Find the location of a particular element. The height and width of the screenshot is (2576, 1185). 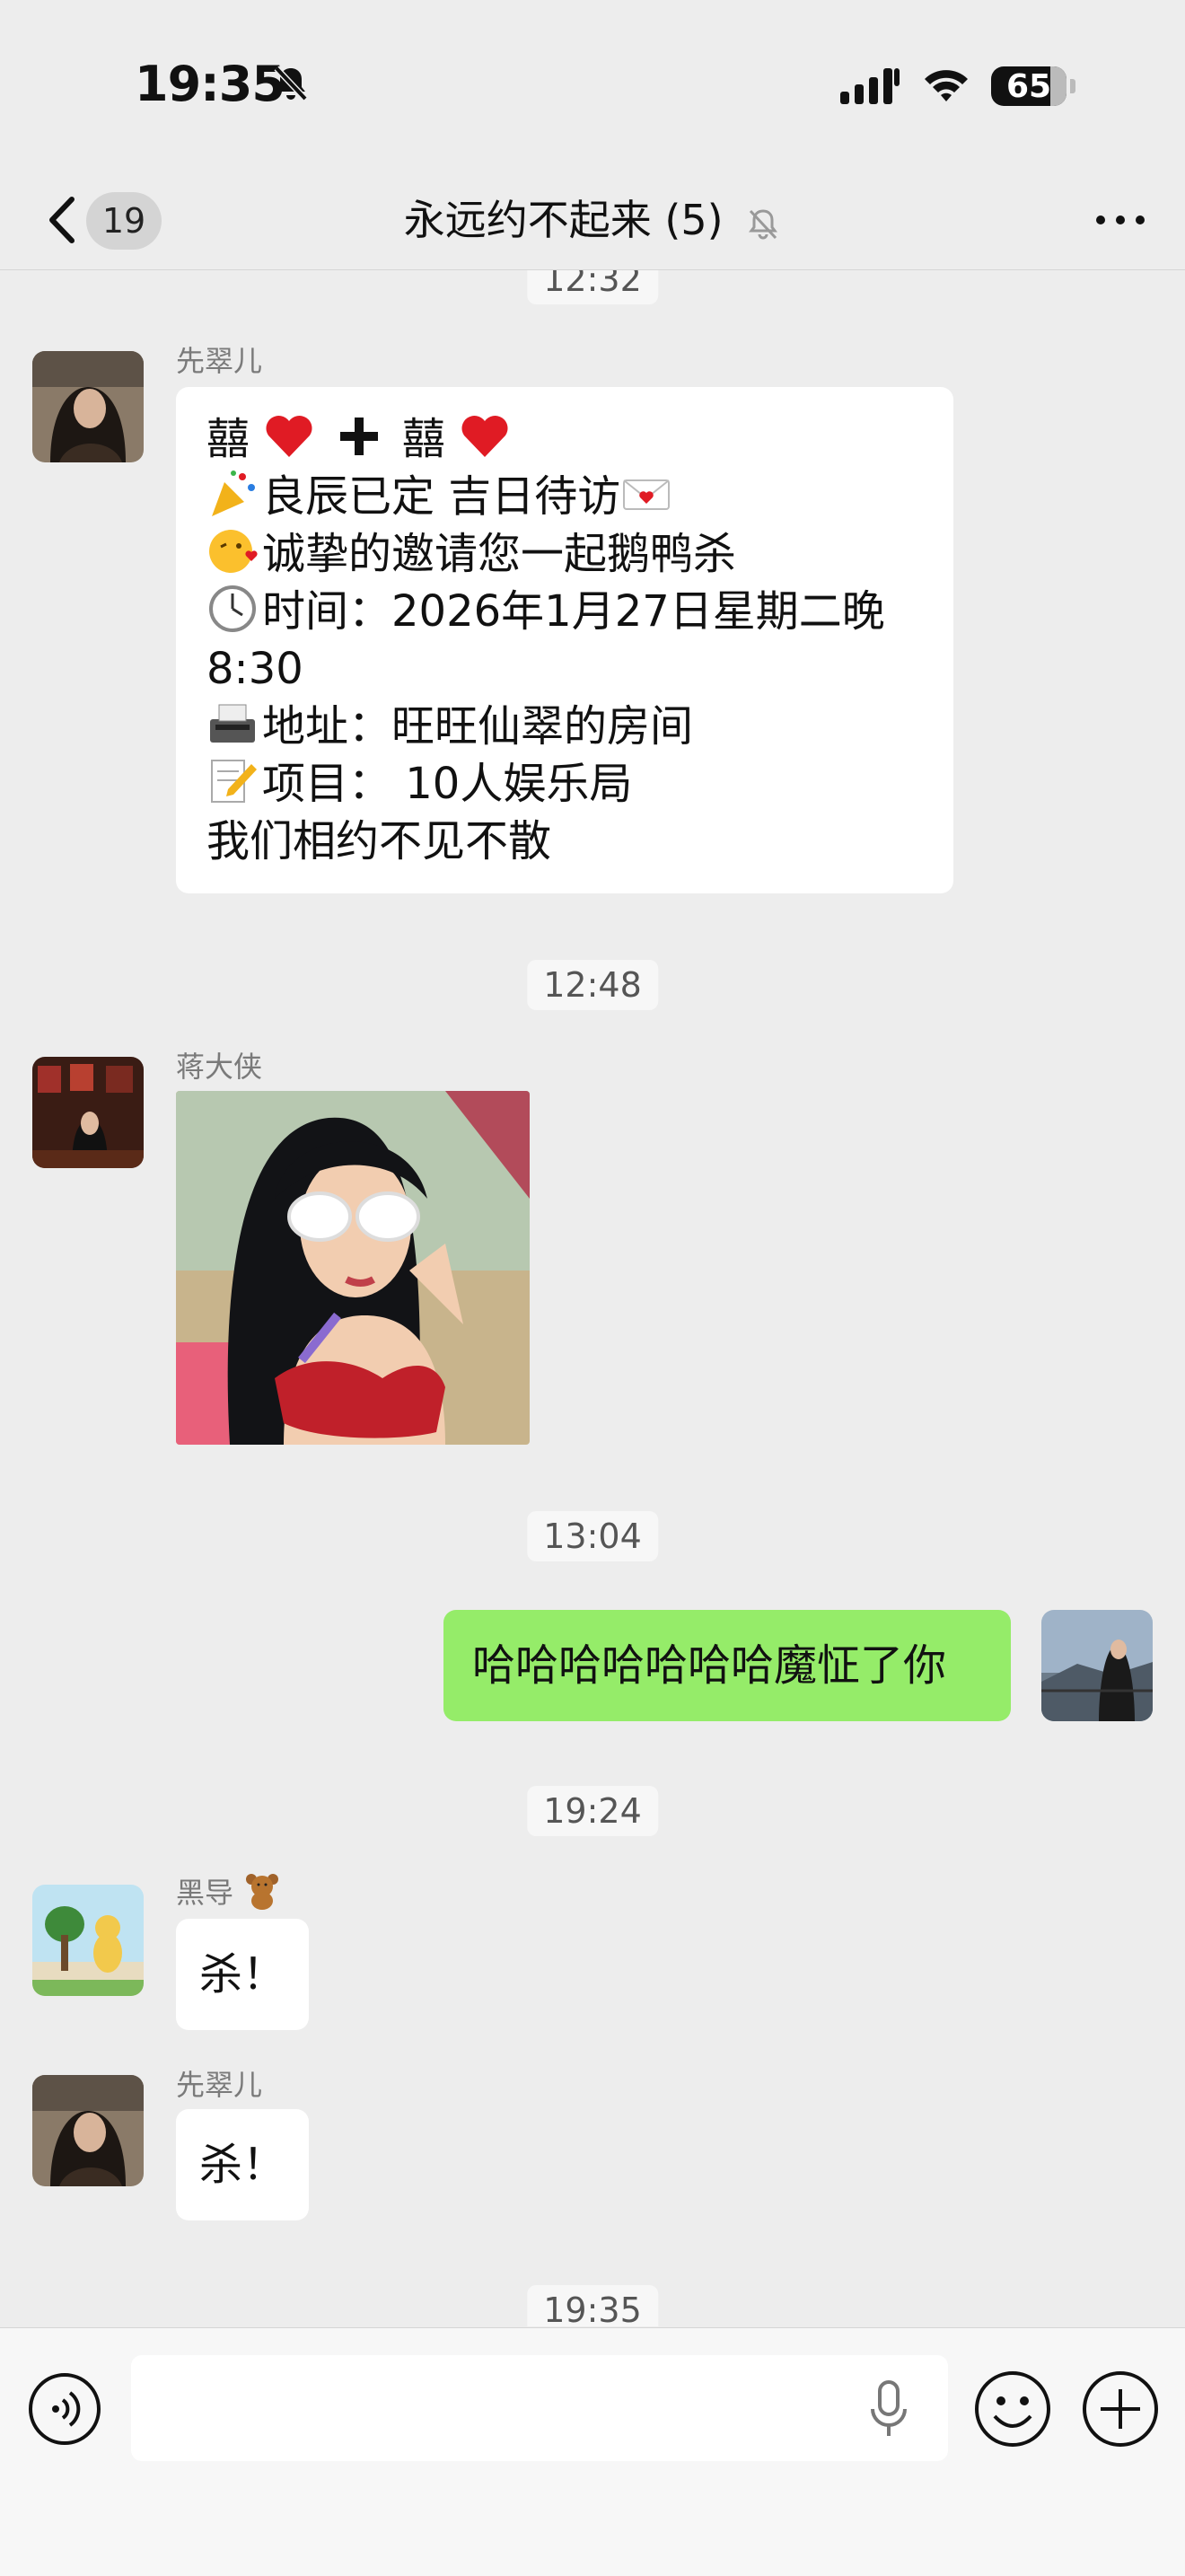

mute-icon is located at coordinates (763, 224).